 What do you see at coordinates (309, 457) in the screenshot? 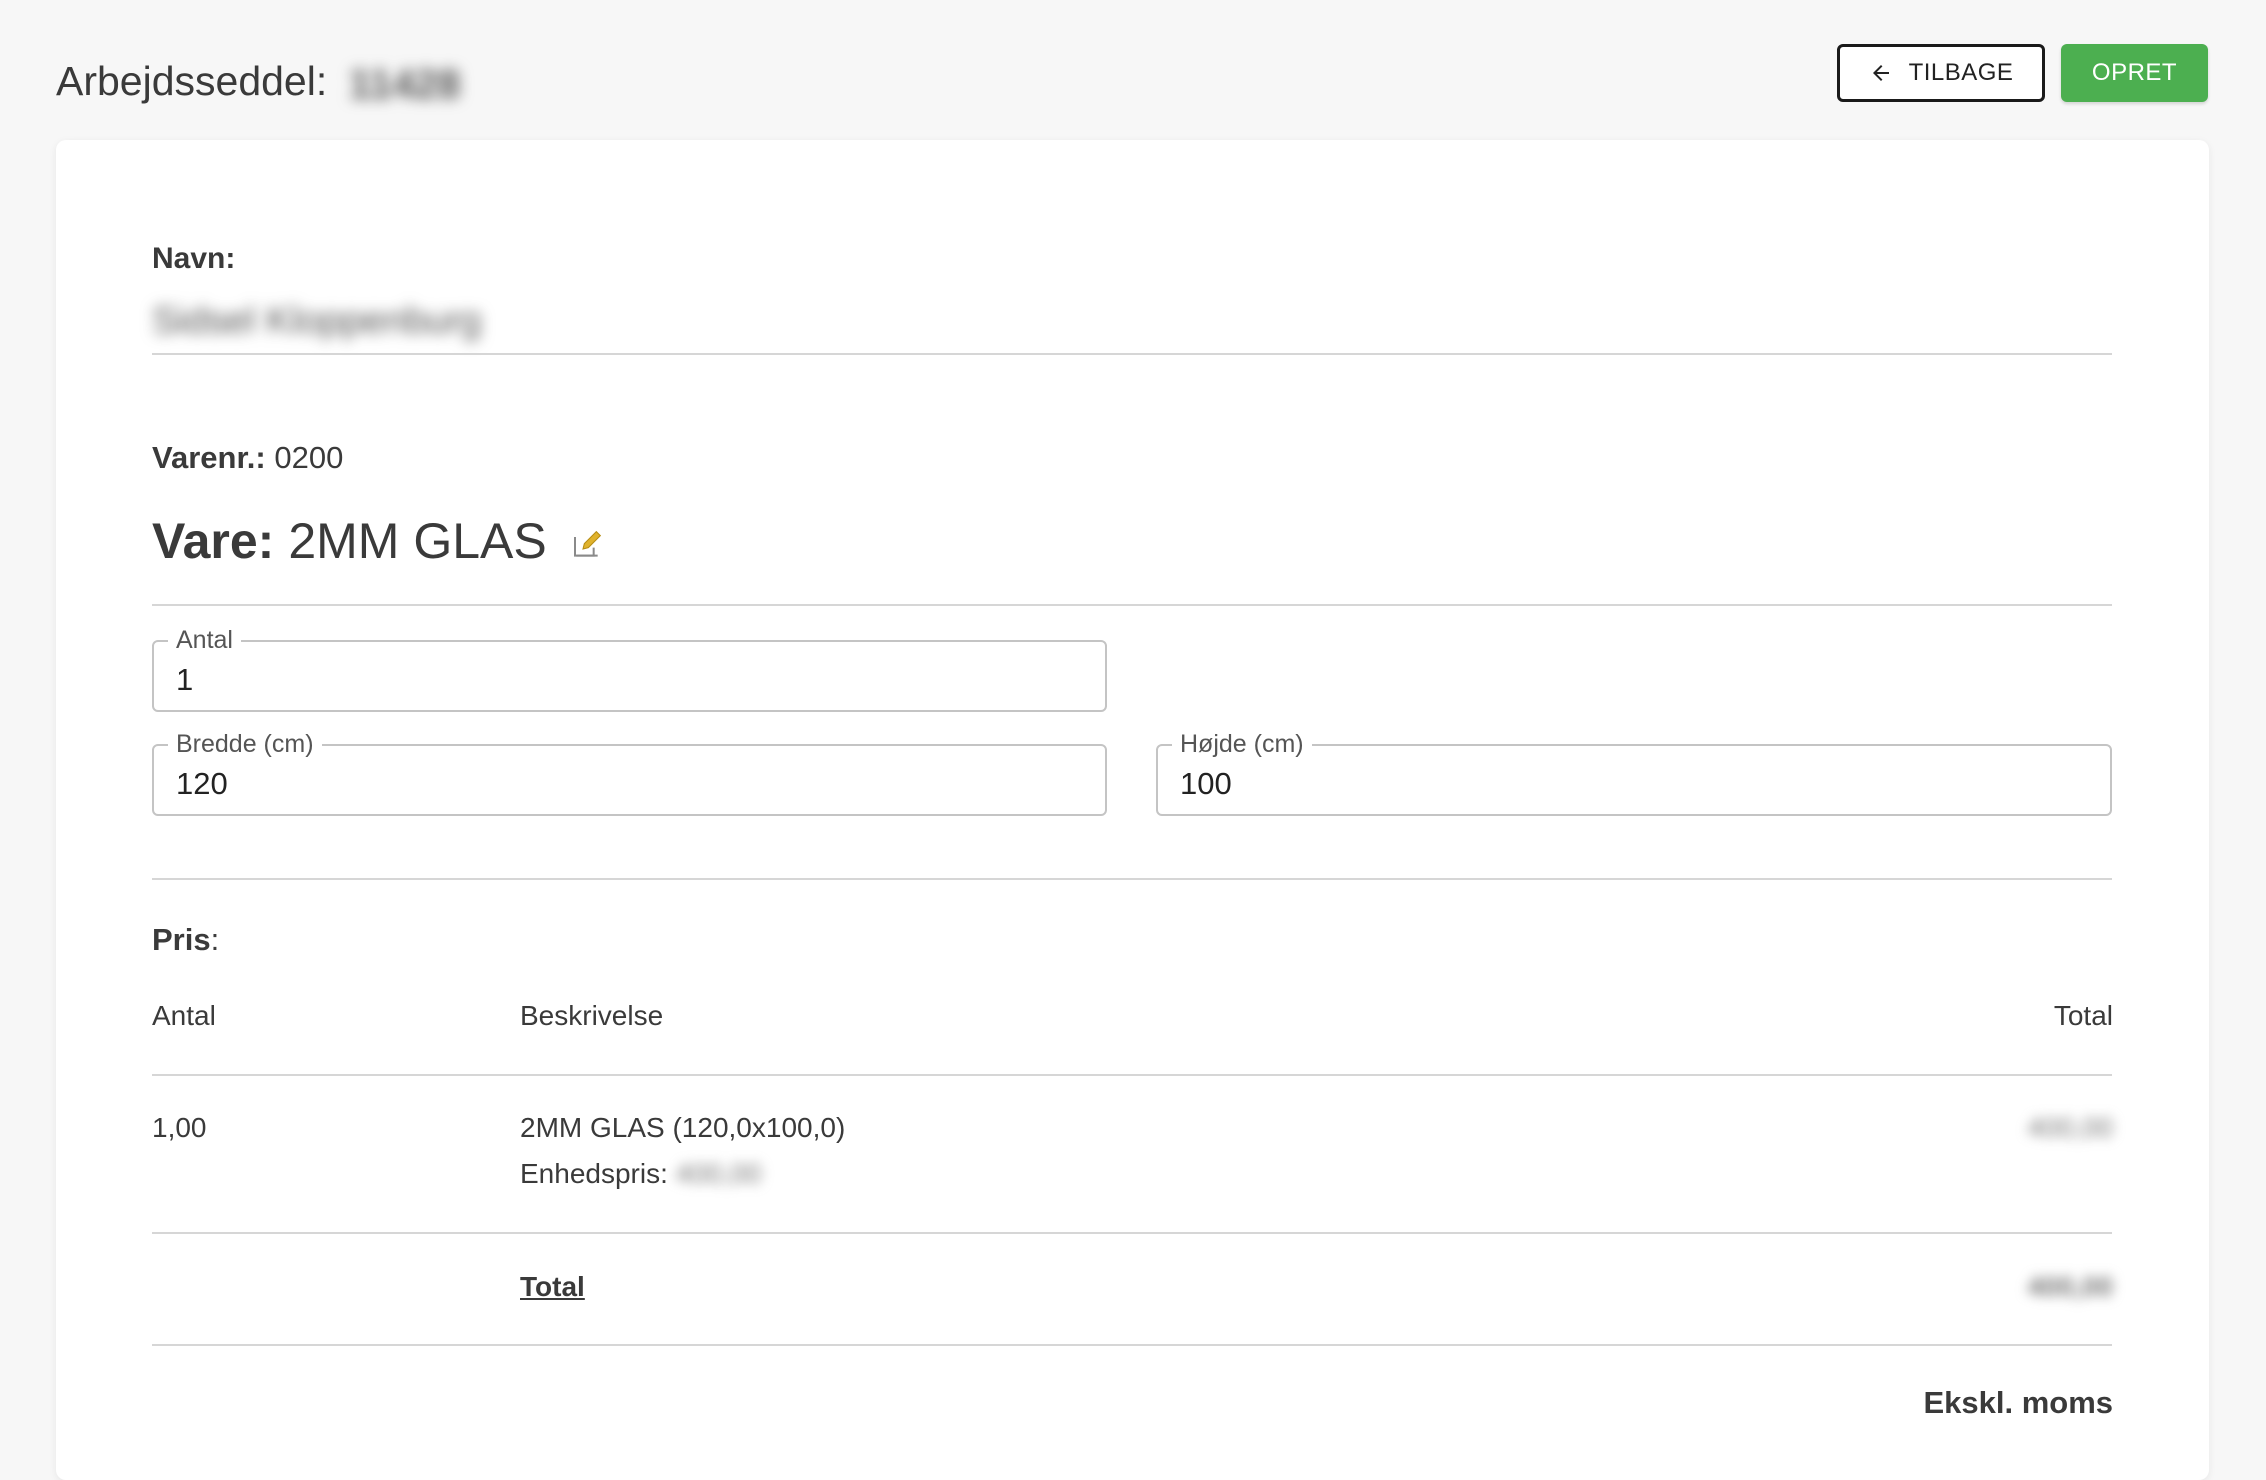
I see `item-number-value: 0200` at bounding box center [309, 457].